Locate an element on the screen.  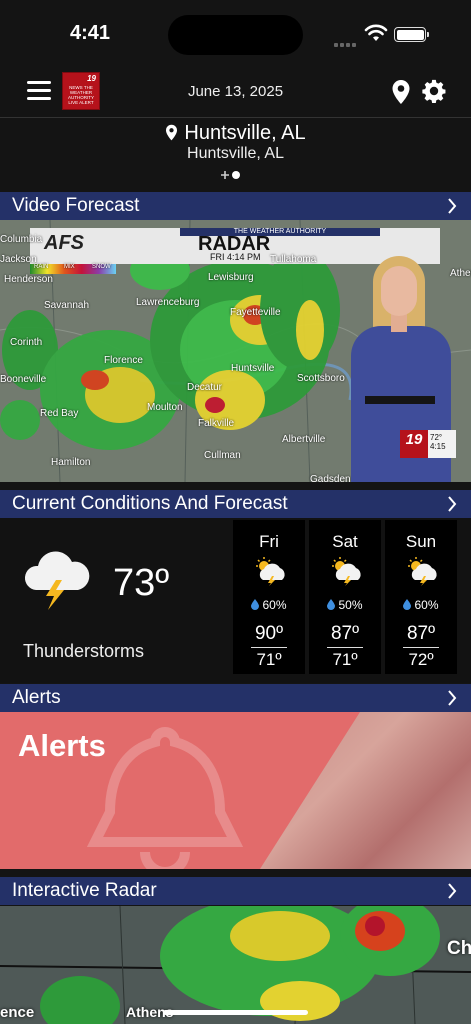
interactive-radar-title: Interactive Radar is located at coordinates (84, 890).